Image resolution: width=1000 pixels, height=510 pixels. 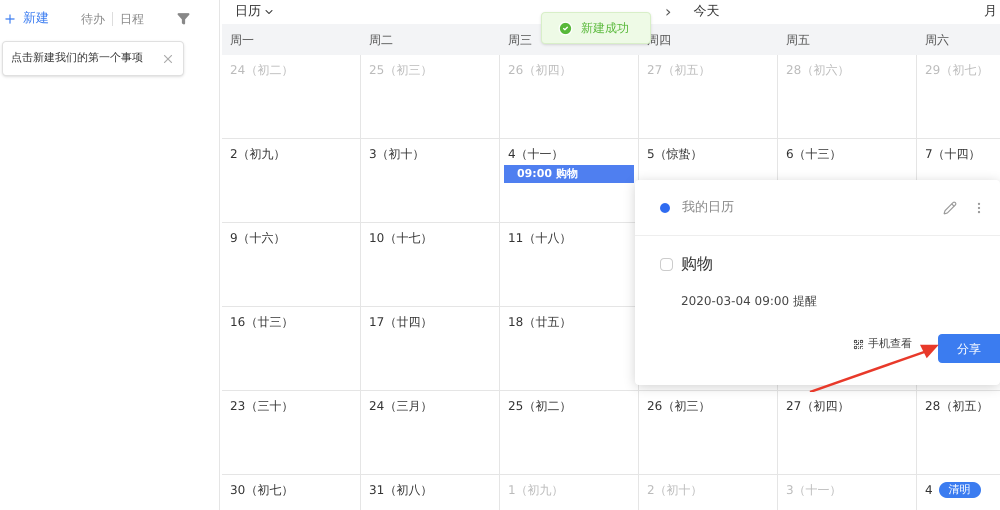 What do you see at coordinates (929, 490) in the screenshot?
I see `day-label: 4` at bounding box center [929, 490].